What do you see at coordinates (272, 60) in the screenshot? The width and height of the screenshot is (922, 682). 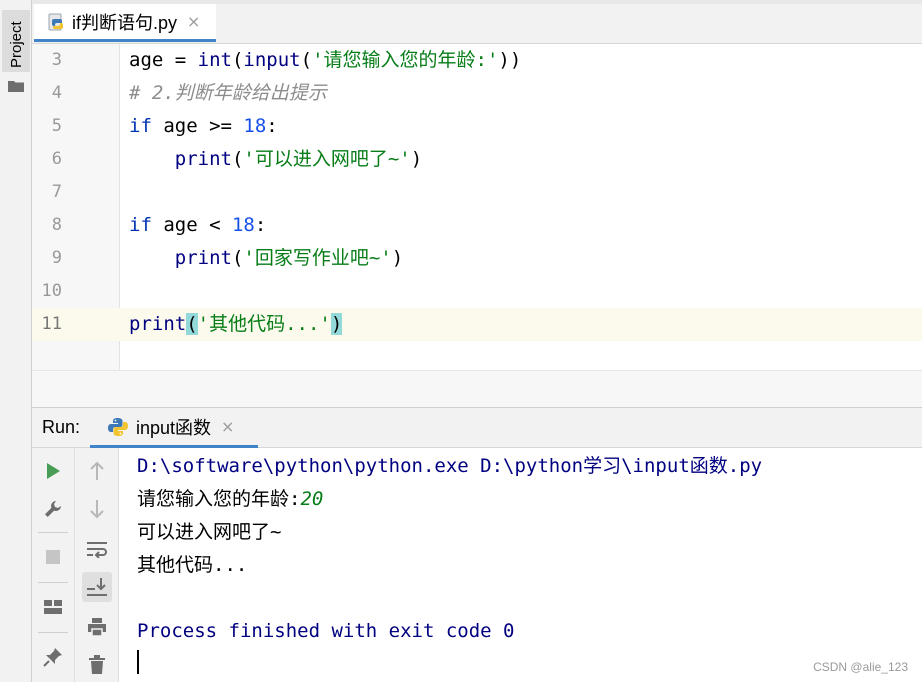 I see `code-token: input` at bounding box center [272, 60].